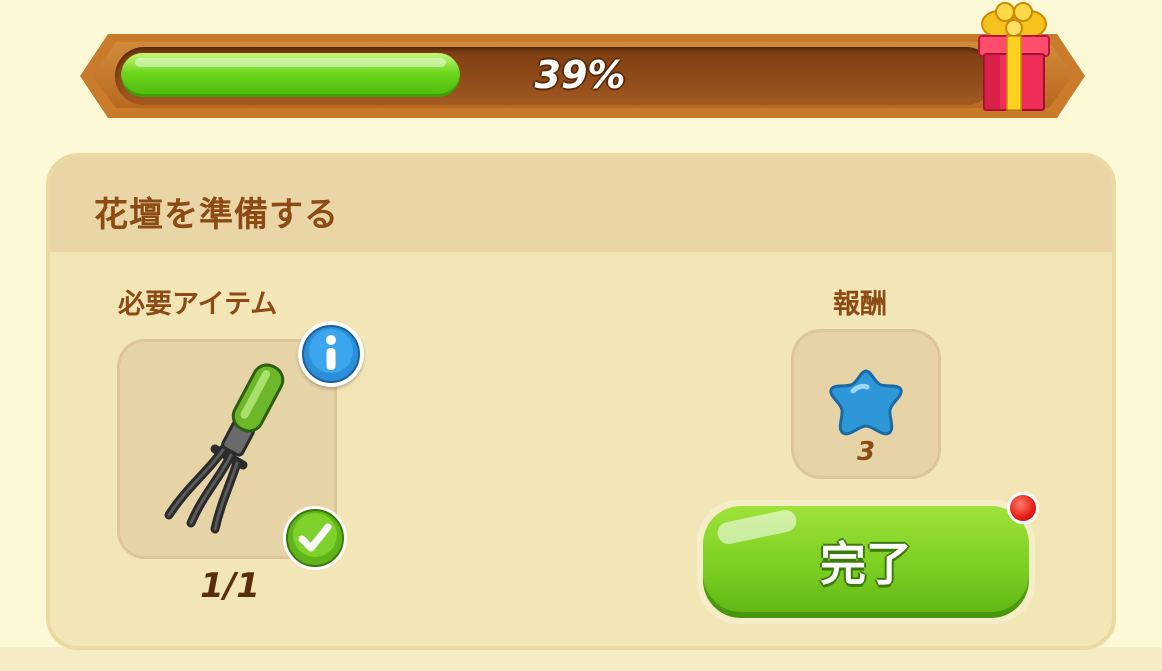 This screenshot has height=671, width=1162. I want to click on required-items-label: 必要アイテム, so click(198, 304).